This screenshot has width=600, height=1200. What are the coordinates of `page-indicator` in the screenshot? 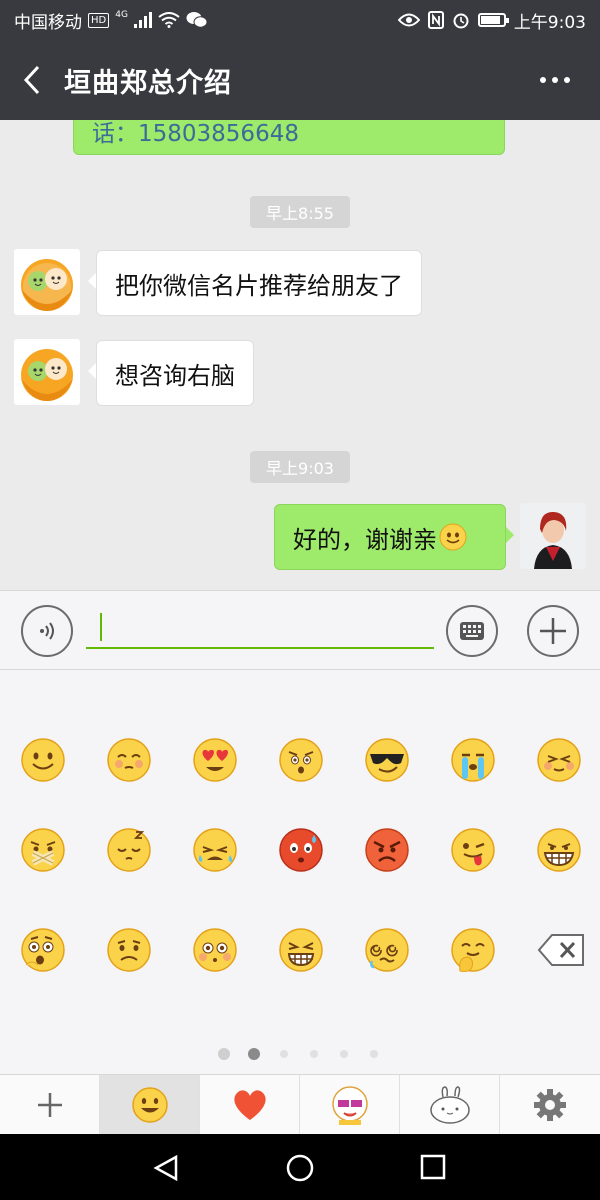 It's located at (300, 1054).